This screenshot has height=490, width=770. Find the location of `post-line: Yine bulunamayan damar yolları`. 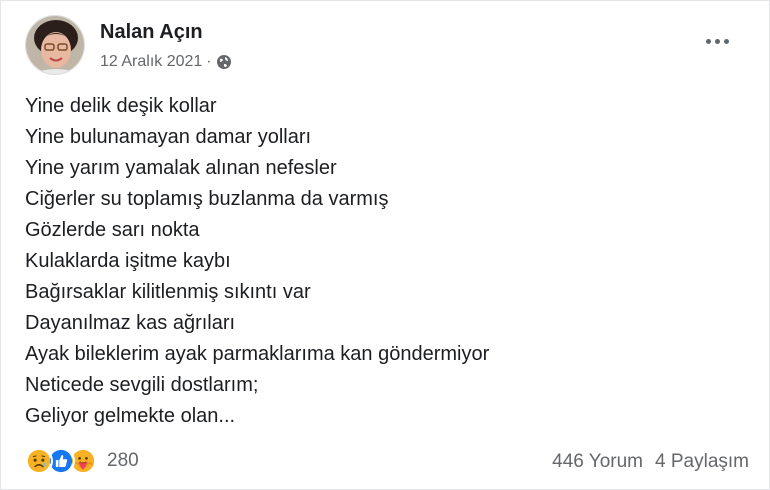

post-line: Yine bulunamayan damar yolları is located at coordinates (168, 137).